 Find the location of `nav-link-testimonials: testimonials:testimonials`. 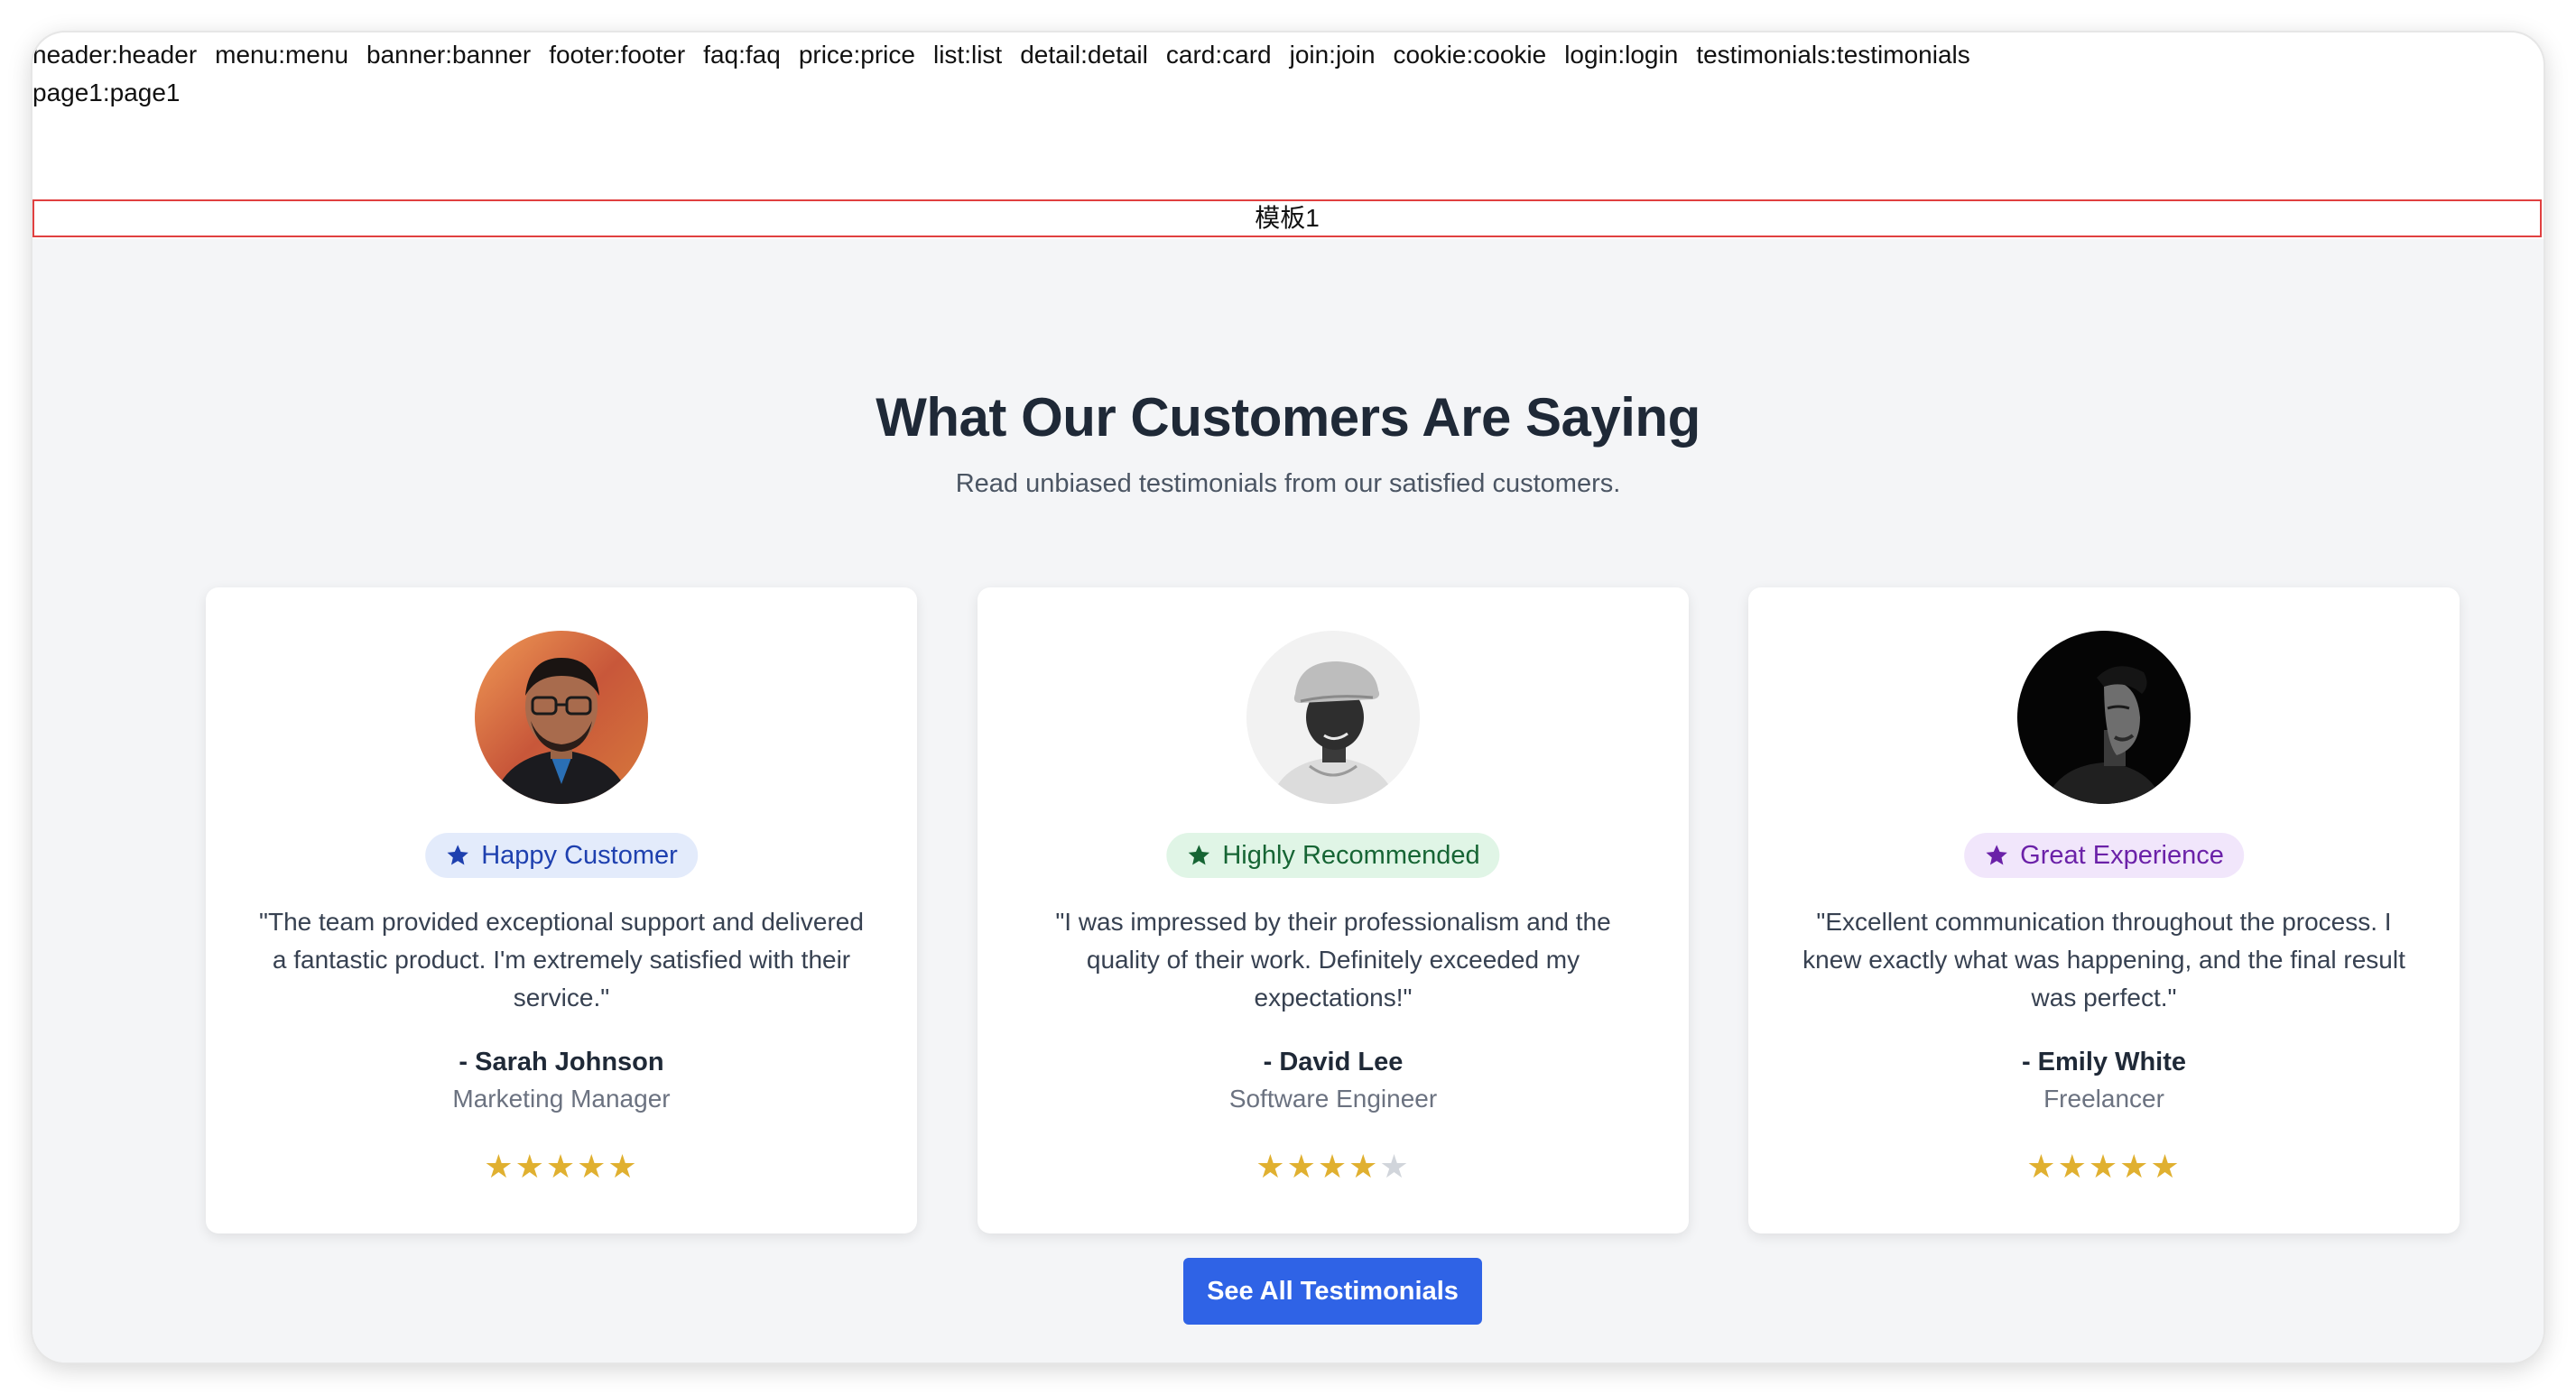

nav-link-testimonials: testimonials:testimonials is located at coordinates (1833, 55).